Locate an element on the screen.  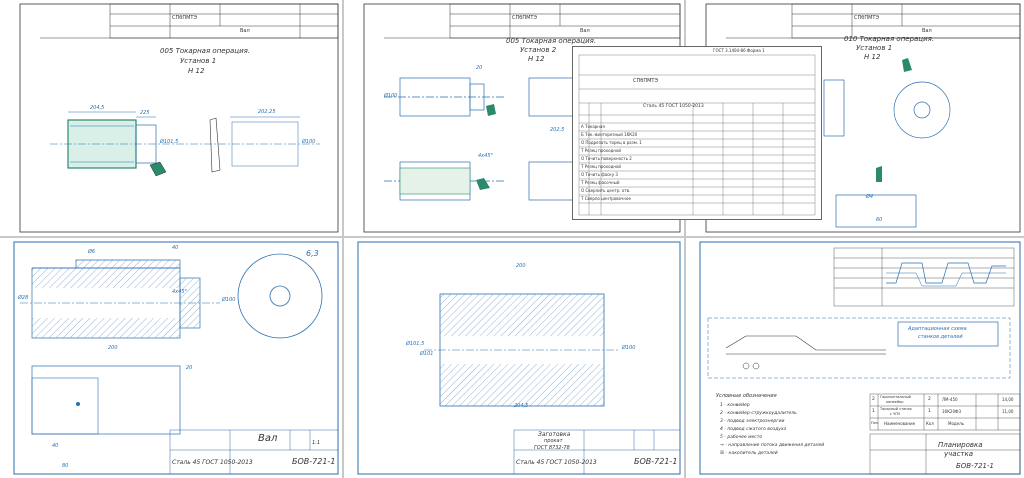
legend-item: → - направление потока движения деталей is located at coordinates (772, 445).